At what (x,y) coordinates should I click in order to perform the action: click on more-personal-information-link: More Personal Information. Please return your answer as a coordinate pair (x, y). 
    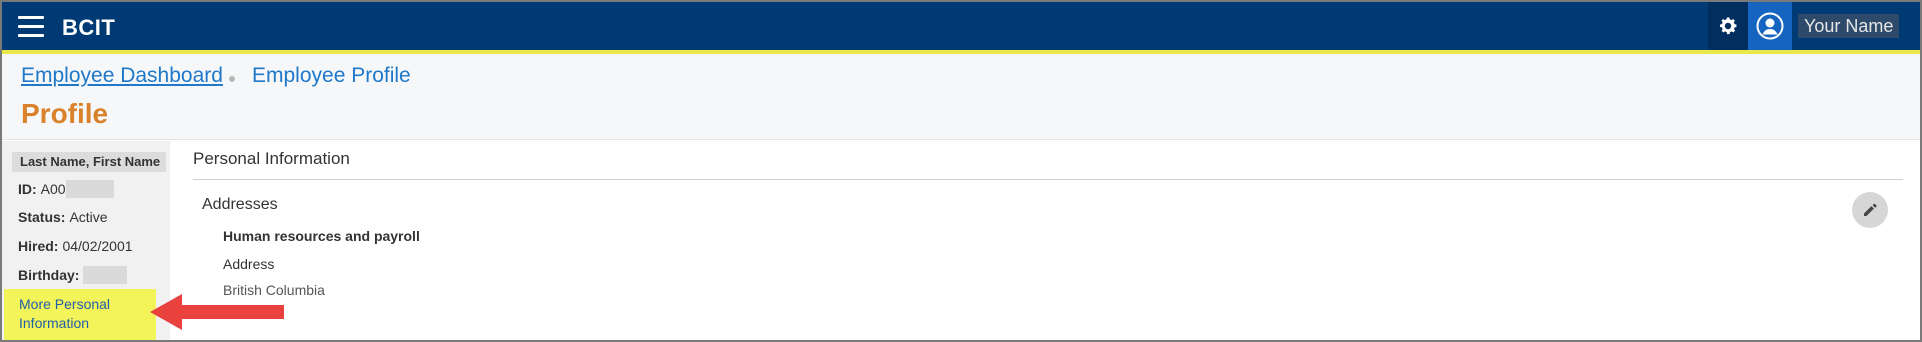
    Looking at the image, I should click on (80, 314).